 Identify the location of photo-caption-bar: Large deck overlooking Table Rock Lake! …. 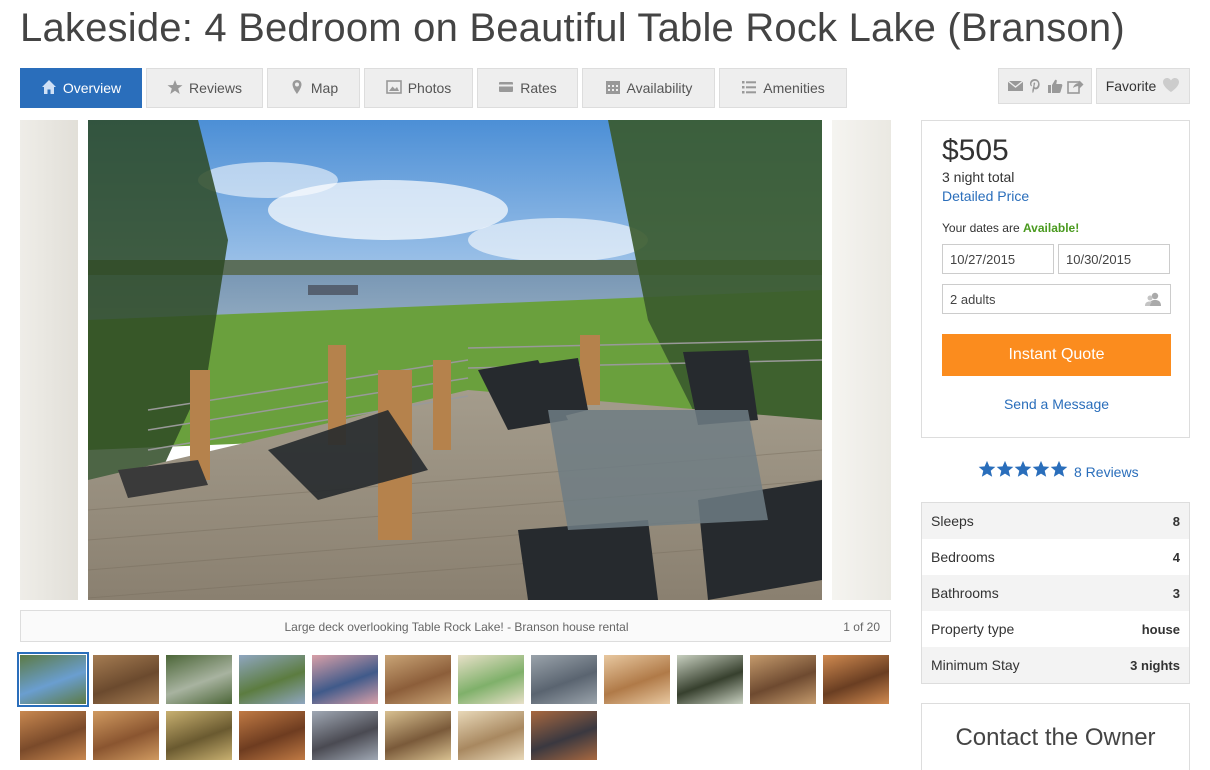
(455, 626).